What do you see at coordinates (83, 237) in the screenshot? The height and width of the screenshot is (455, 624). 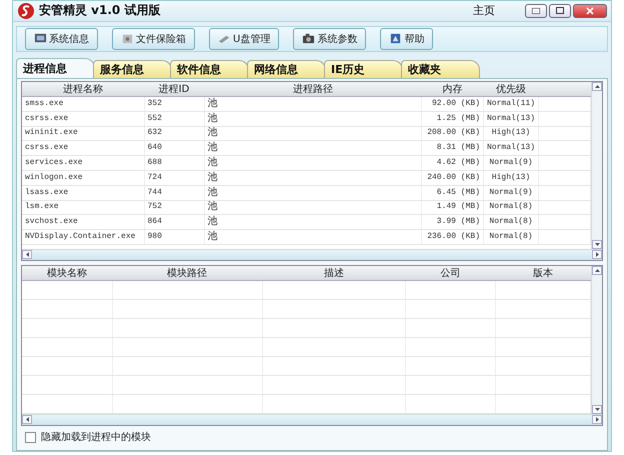 I see `table-cell: NVDisplay.Container.exe` at bounding box center [83, 237].